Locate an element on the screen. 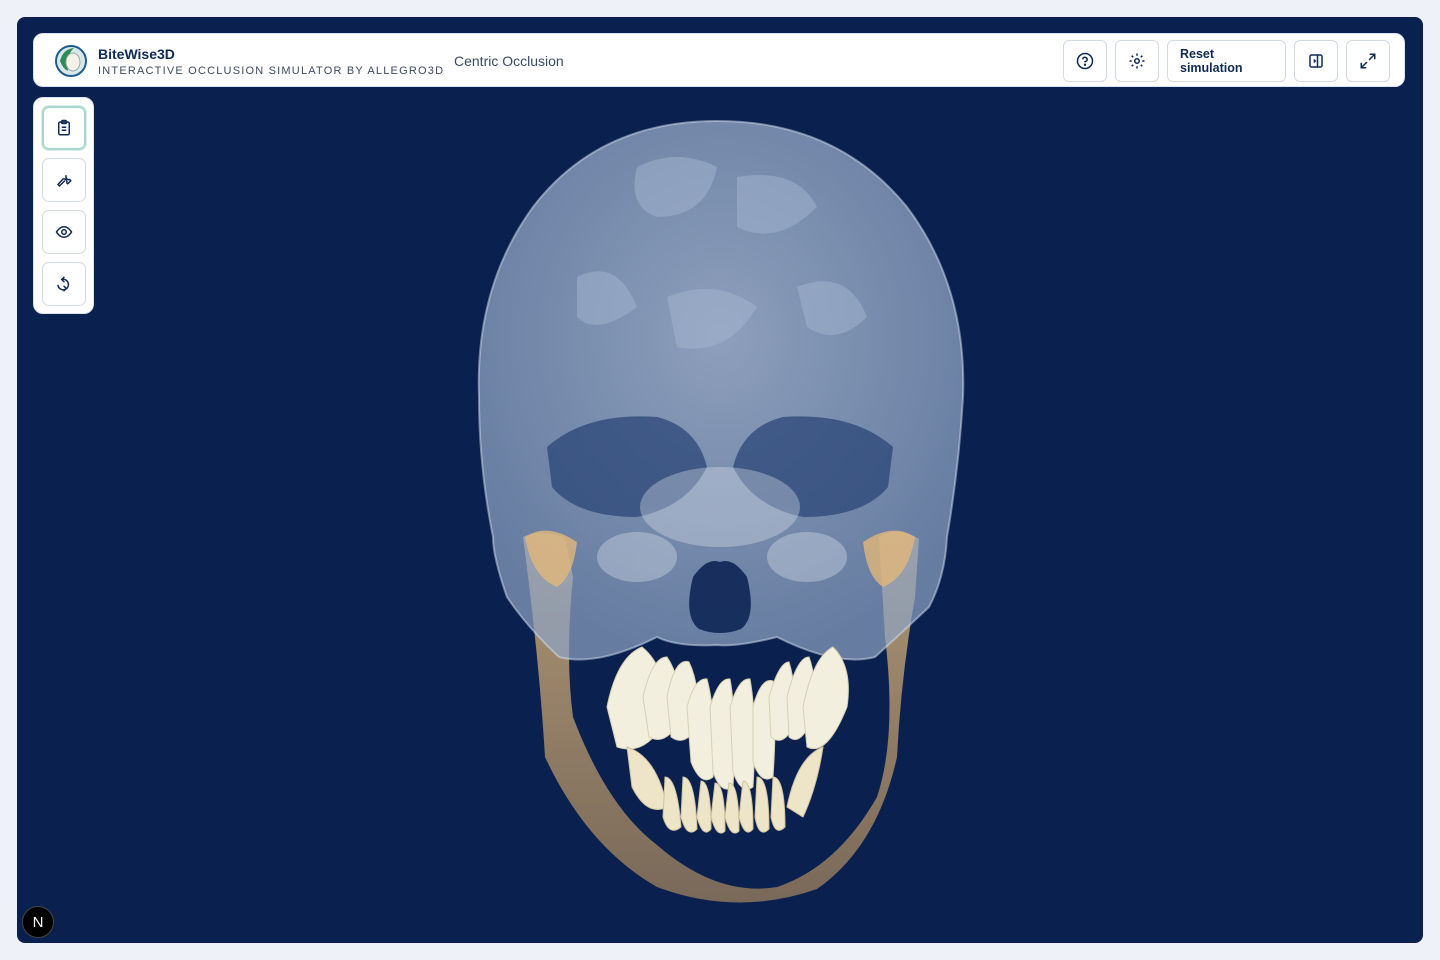 The image size is (1440, 960). left-toolbar is located at coordinates (63, 205).